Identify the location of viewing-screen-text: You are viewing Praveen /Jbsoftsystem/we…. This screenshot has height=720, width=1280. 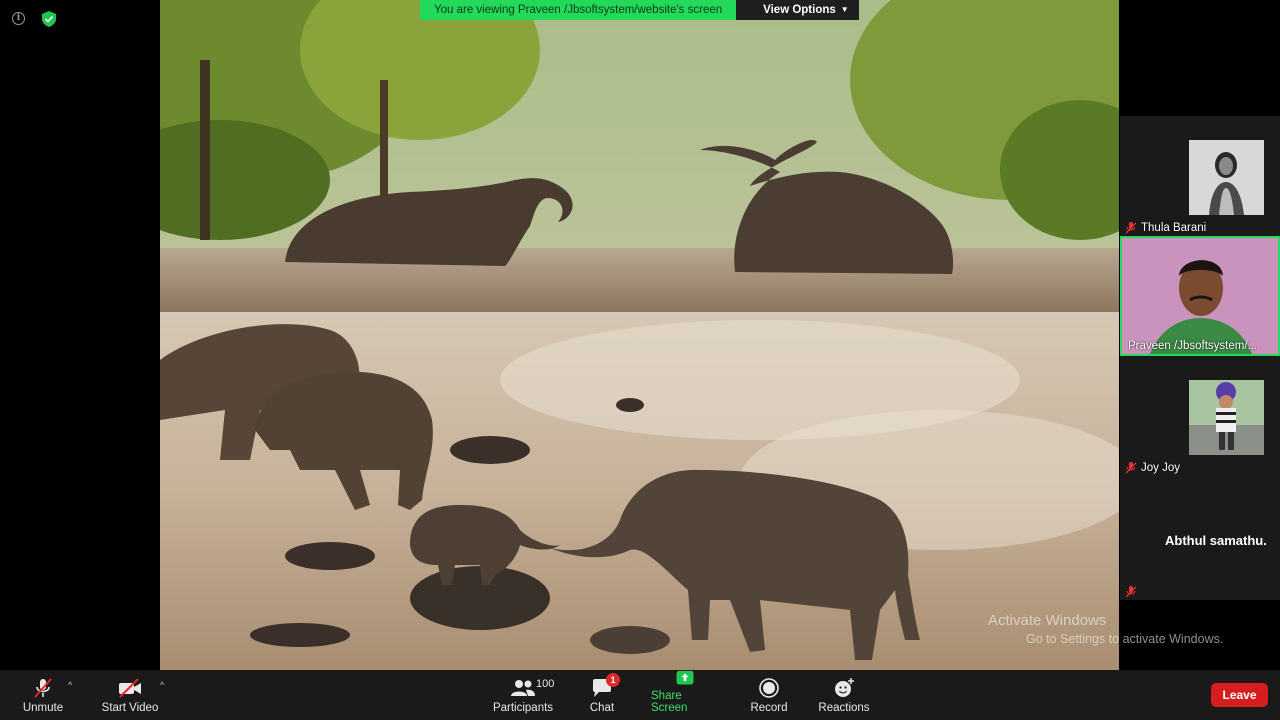
(578, 10).